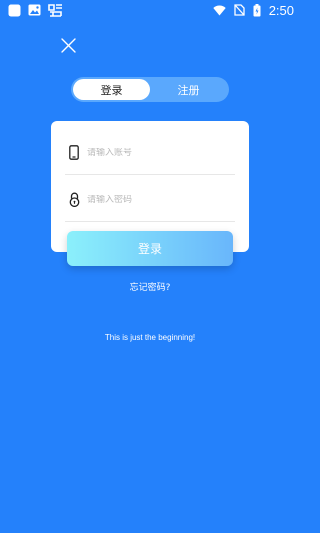 Image resolution: width=320 pixels, height=533 pixels. I want to click on status-bar-left, so click(35, 10).